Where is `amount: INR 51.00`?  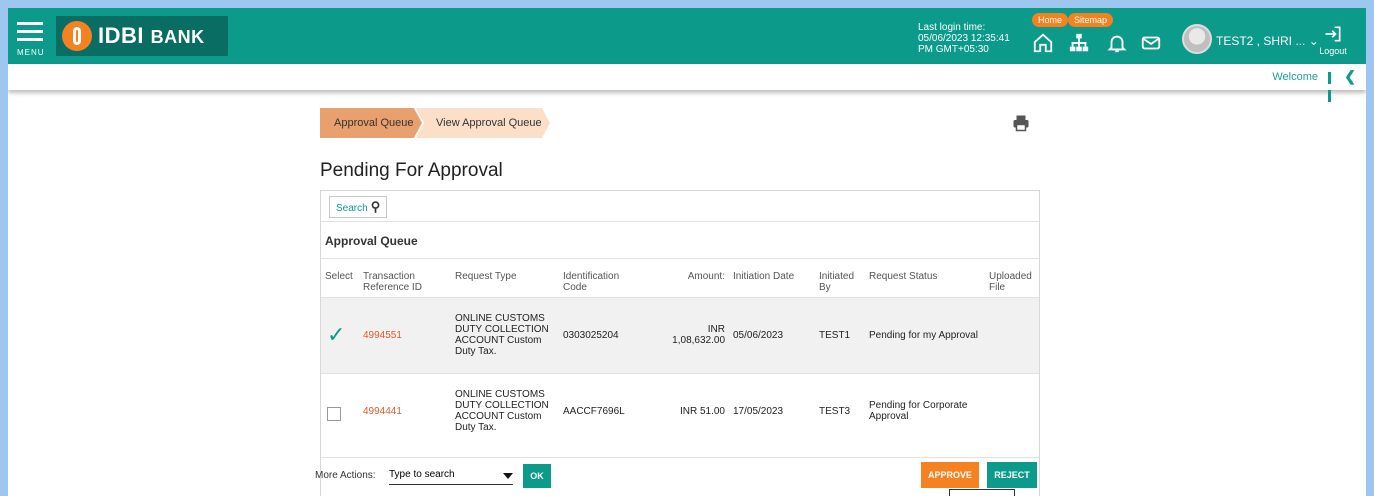 amount: INR 51.00 is located at coordinates (684, 410).